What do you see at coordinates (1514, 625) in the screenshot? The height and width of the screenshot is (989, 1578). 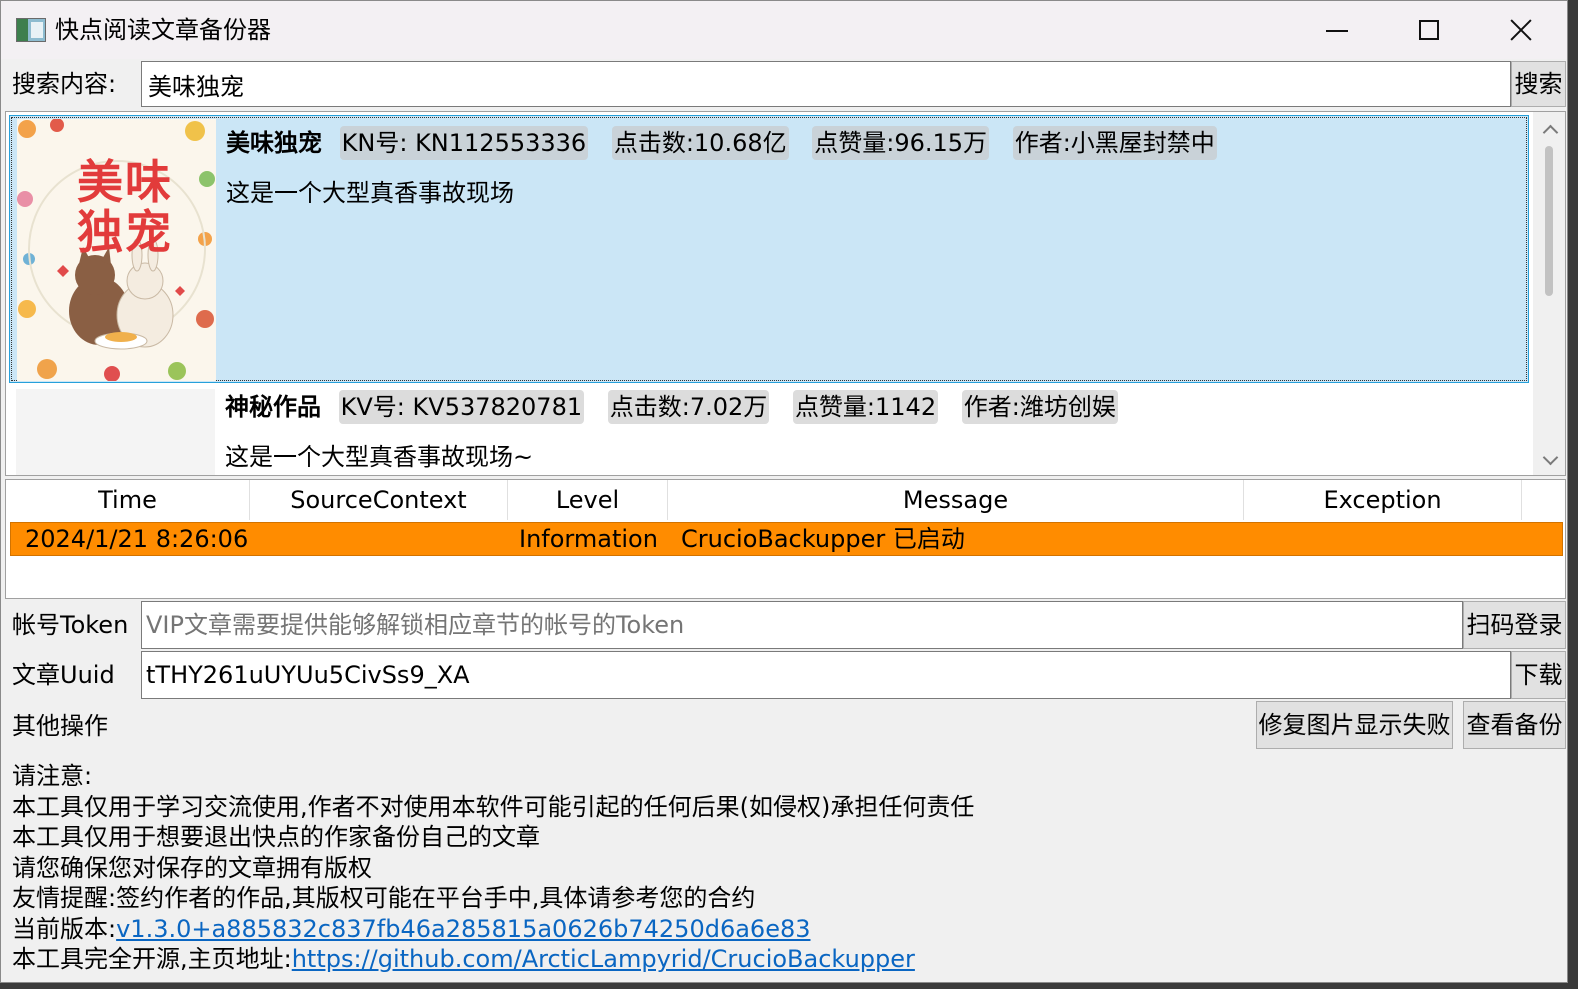 I see `scan-login-button: 扫码登录` at bounding box center [1514, 625].